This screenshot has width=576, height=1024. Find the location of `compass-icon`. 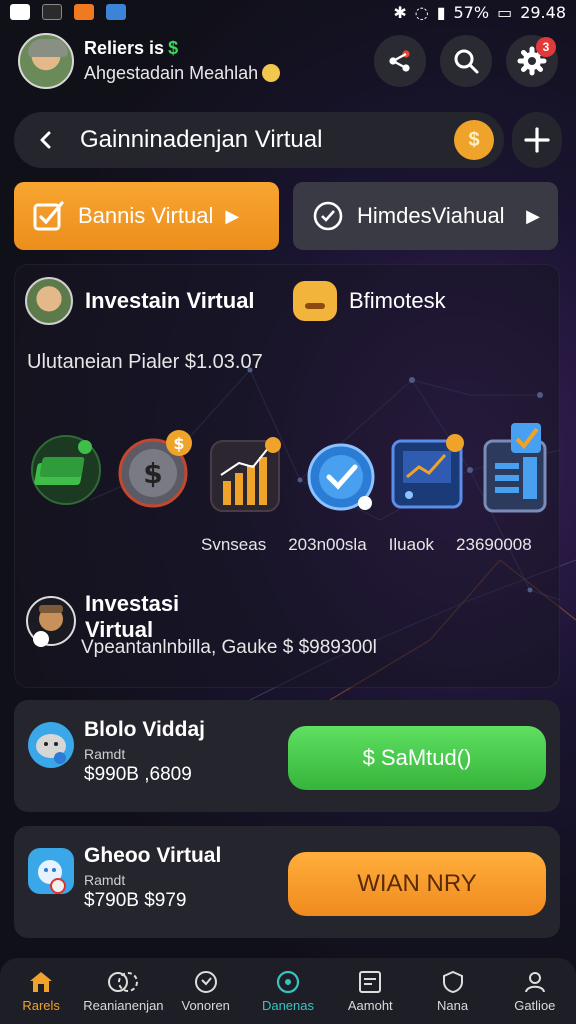

compass-icon is located at coordinates (205, 981).